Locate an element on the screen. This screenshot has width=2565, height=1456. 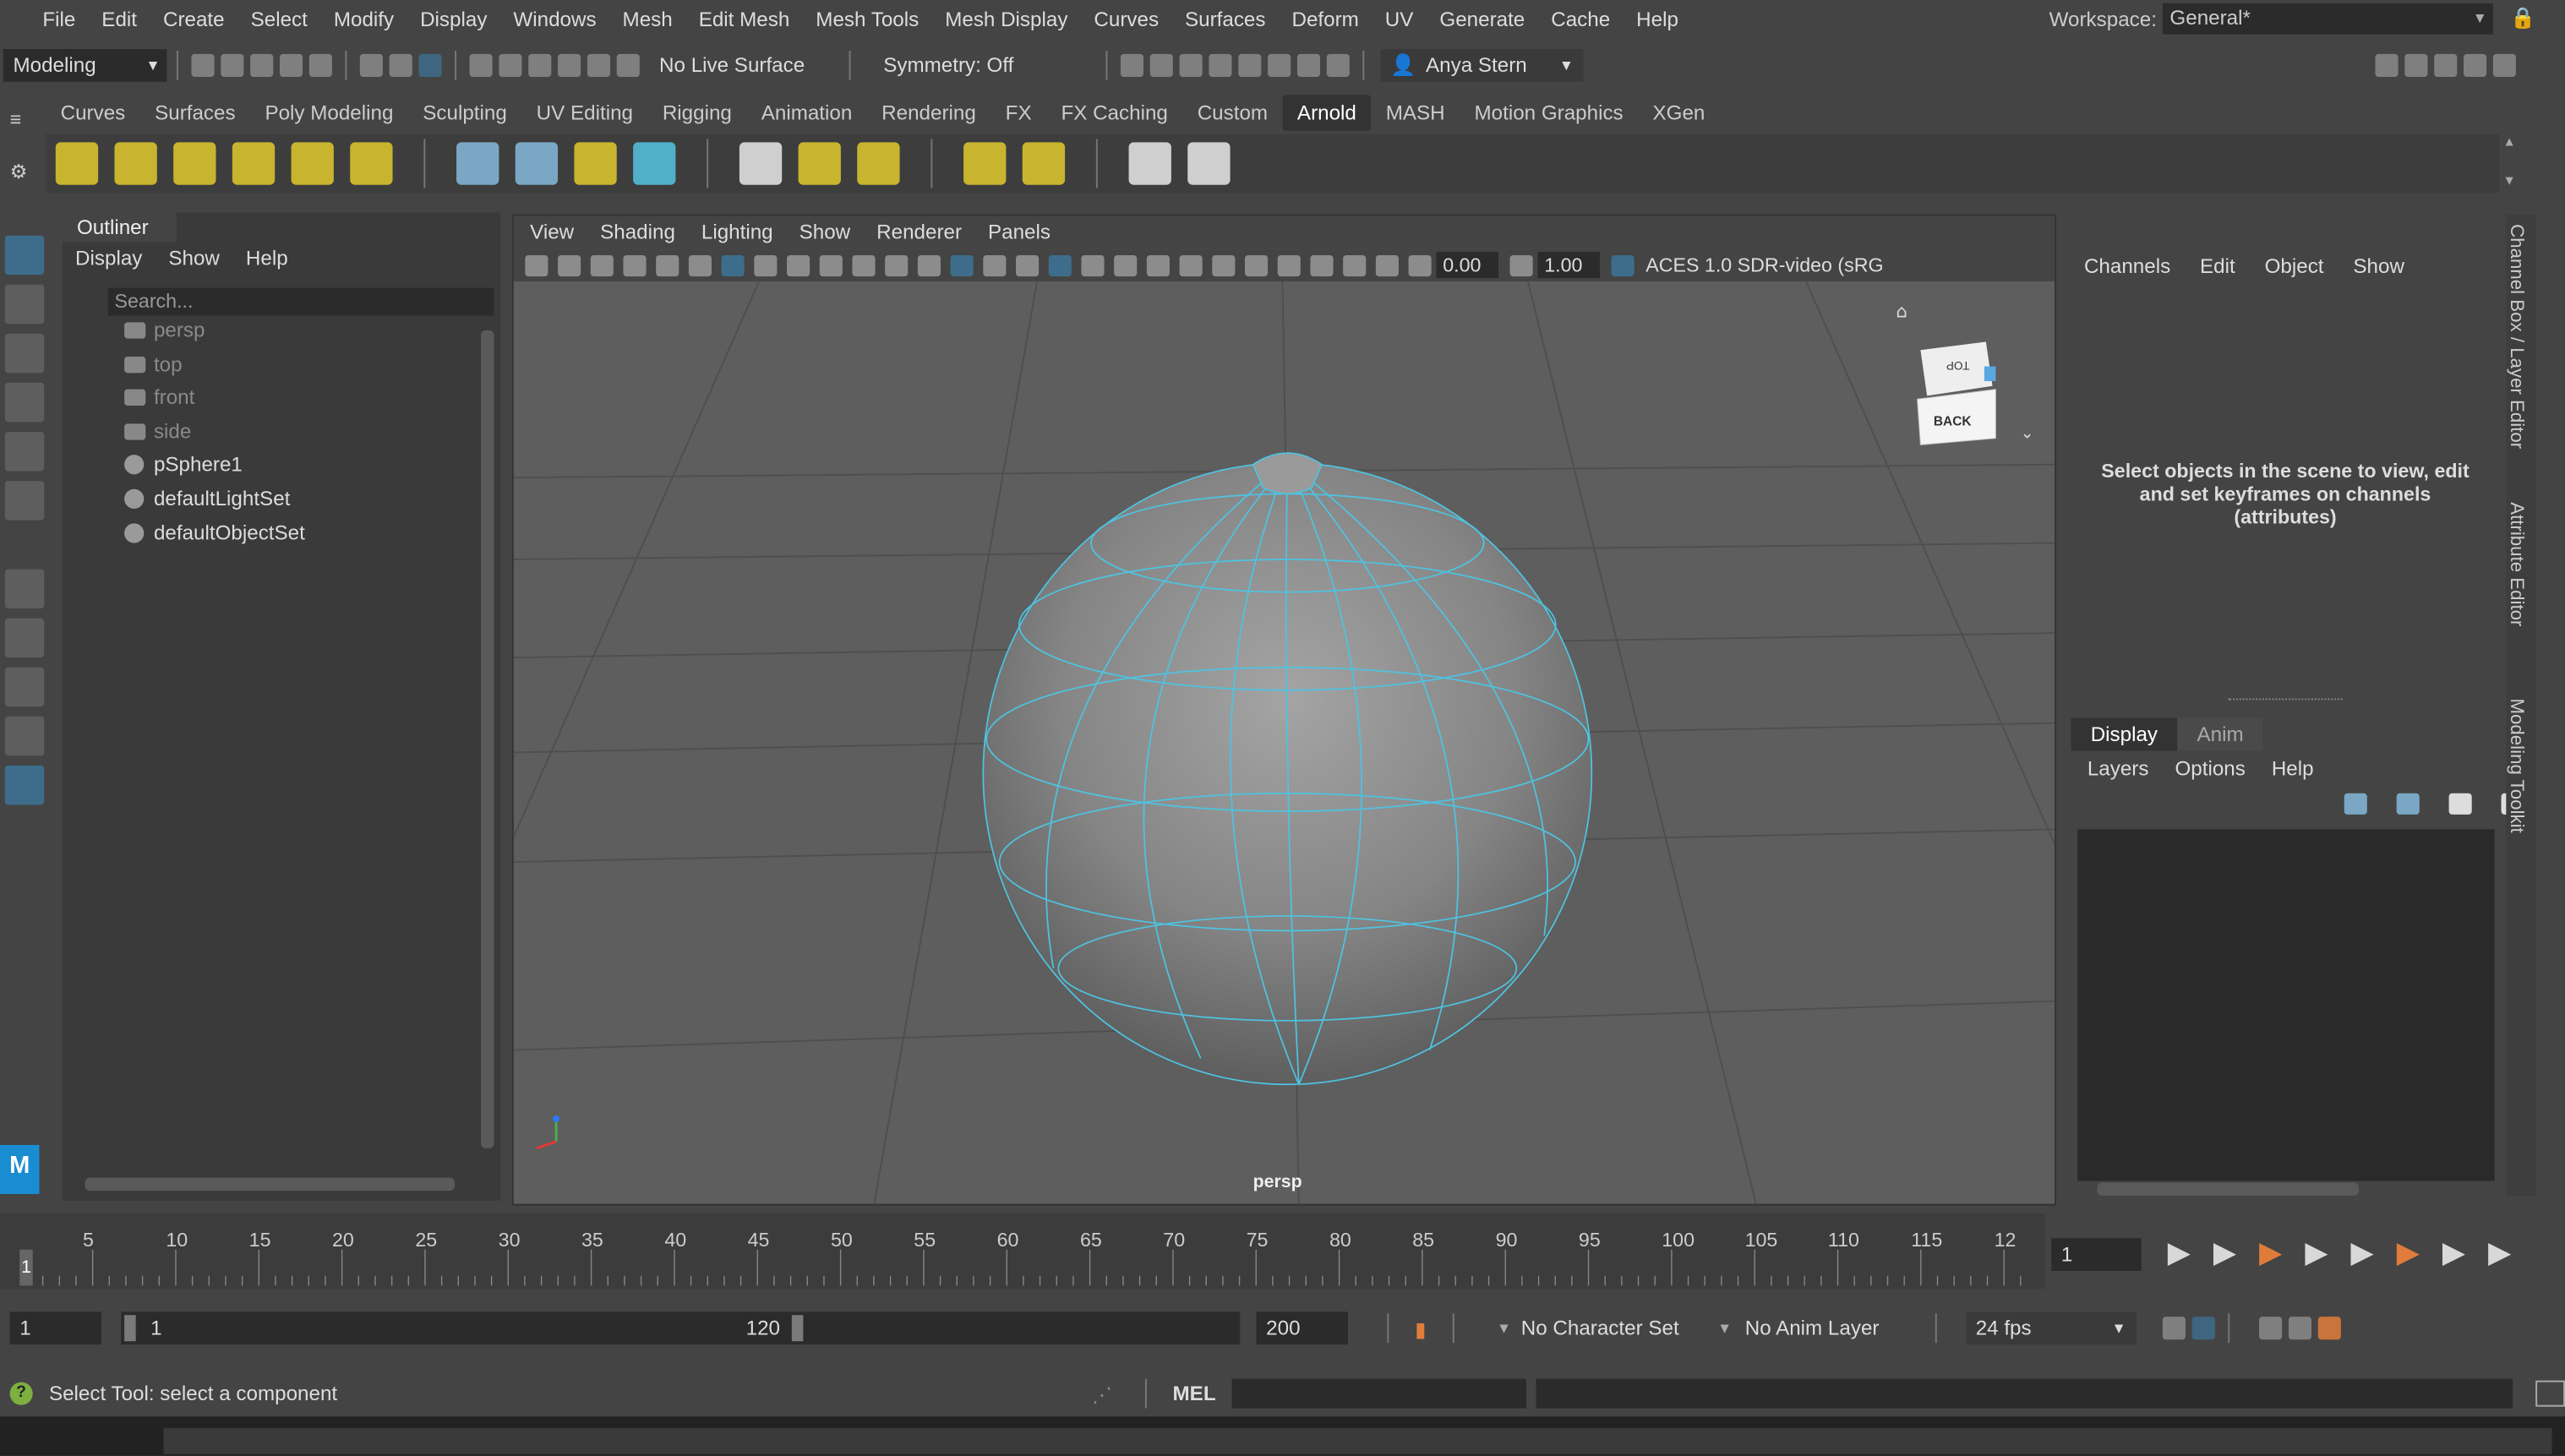
live-surface-label: No Live Surface is located at coordinates (749, 65).